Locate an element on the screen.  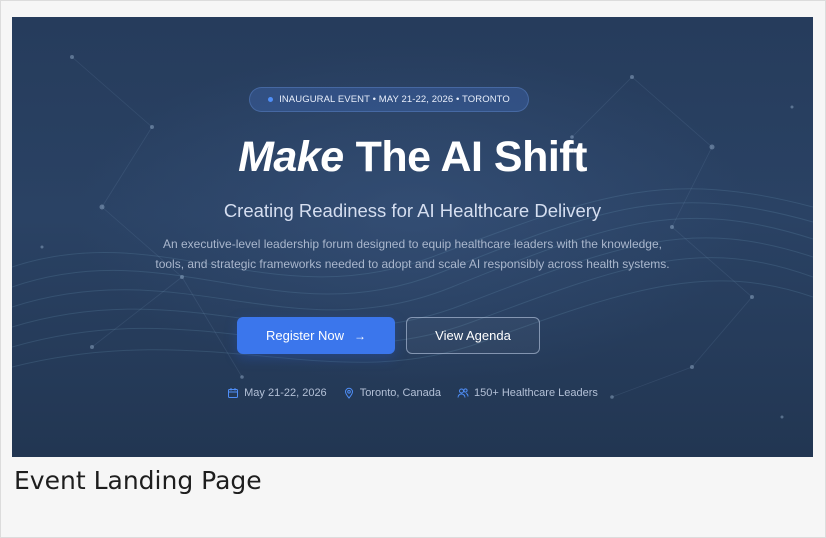
meta-date: May 21-22, 2026 is located at coordinates (277, 393).